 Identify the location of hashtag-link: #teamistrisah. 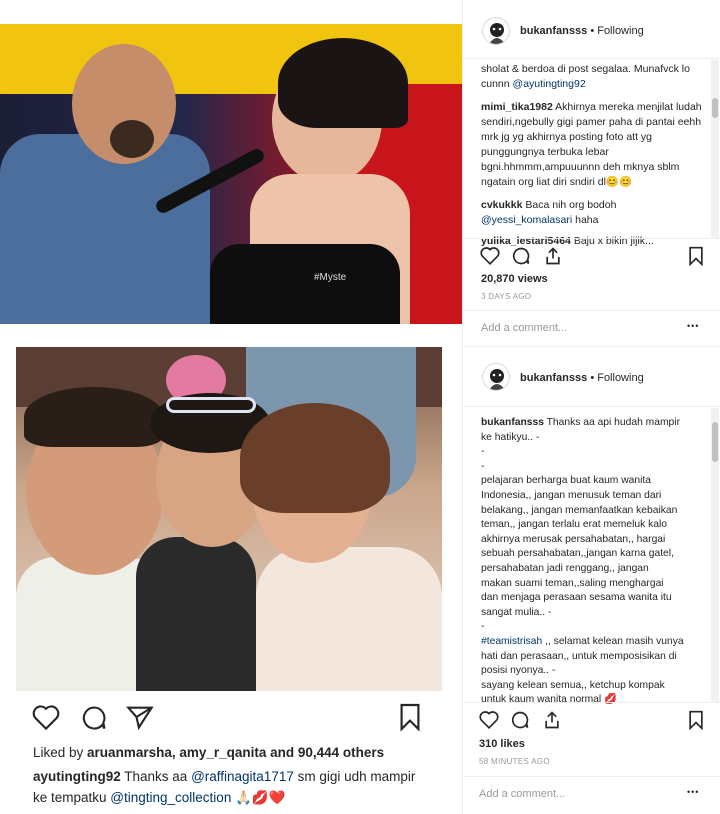
(511, 641).